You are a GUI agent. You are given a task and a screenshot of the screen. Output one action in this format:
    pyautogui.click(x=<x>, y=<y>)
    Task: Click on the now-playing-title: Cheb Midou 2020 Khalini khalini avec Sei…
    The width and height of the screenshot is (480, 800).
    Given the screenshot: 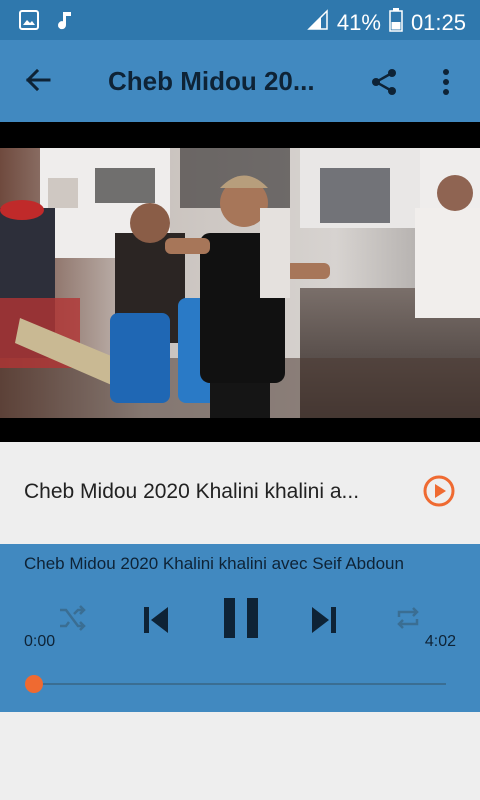 What is the action you would take?
    pyautogui.click(x=214, y=563)
    